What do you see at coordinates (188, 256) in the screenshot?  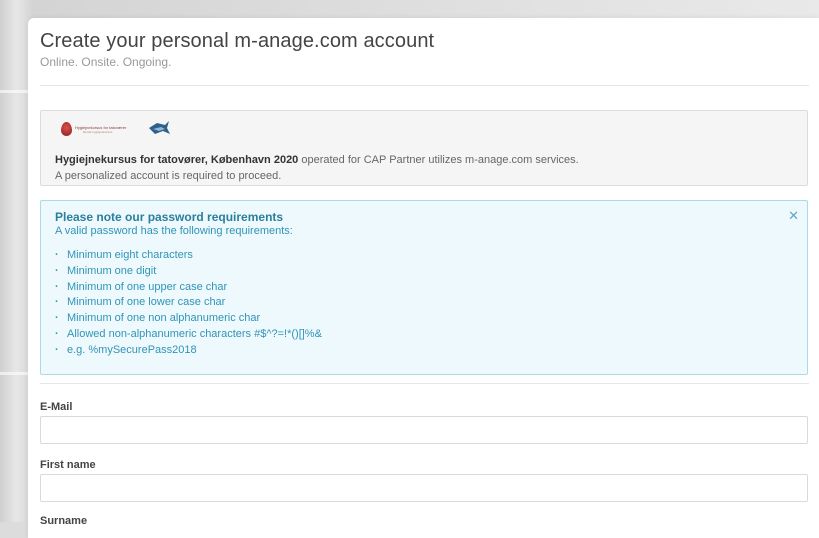 I see `list-item: Minimum eight characters` at bounding box center [188, 256].